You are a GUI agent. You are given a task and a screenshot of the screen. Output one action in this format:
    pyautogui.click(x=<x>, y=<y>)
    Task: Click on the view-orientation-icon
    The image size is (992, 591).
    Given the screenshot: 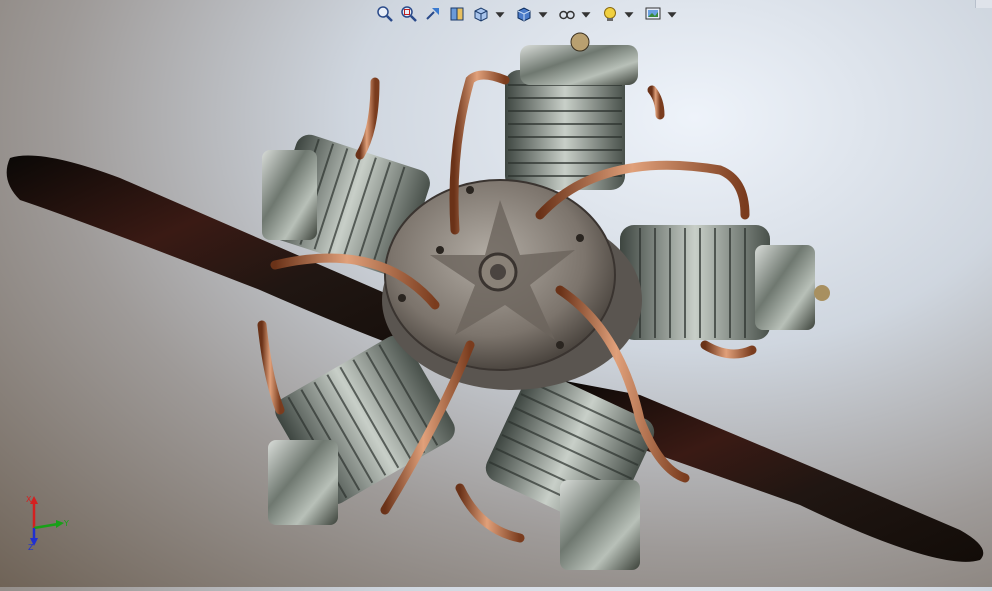 What is the action you would take?
    pyautogui.click(x=481, y=14)
    